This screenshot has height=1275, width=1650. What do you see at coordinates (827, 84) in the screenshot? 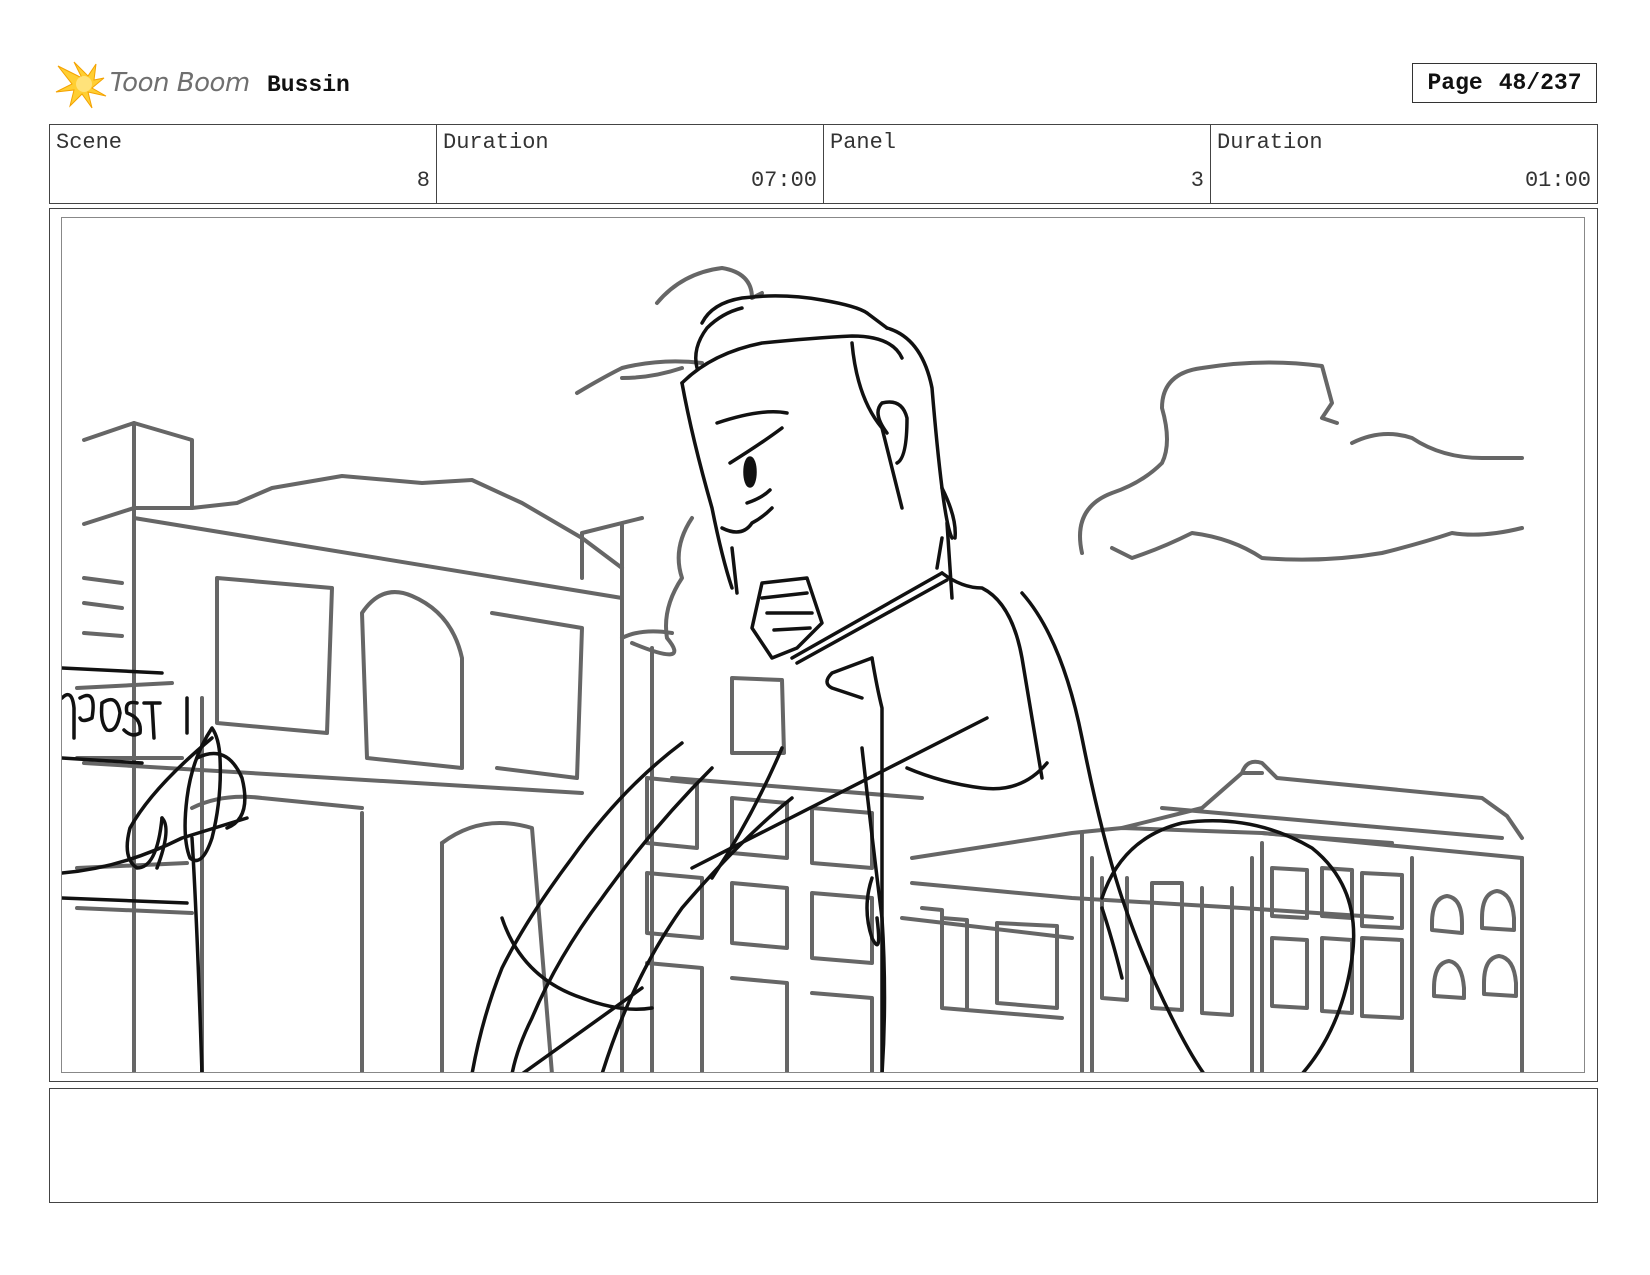
I see `header: Toon Boom Bussin` at bounding box center [827, 84].